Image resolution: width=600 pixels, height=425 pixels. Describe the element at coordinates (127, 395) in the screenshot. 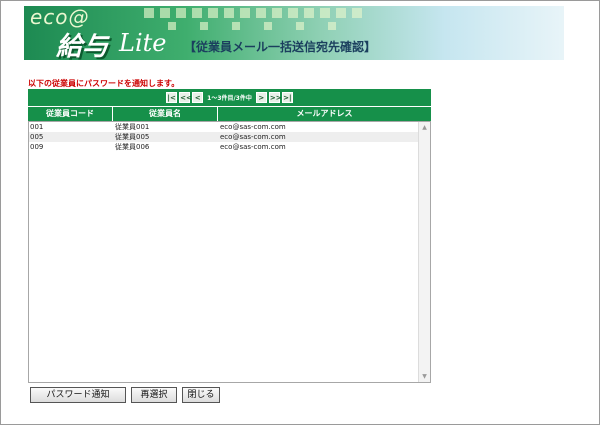

I see `action-buttons: パスワード通知 再選択 閉じる` at that location.